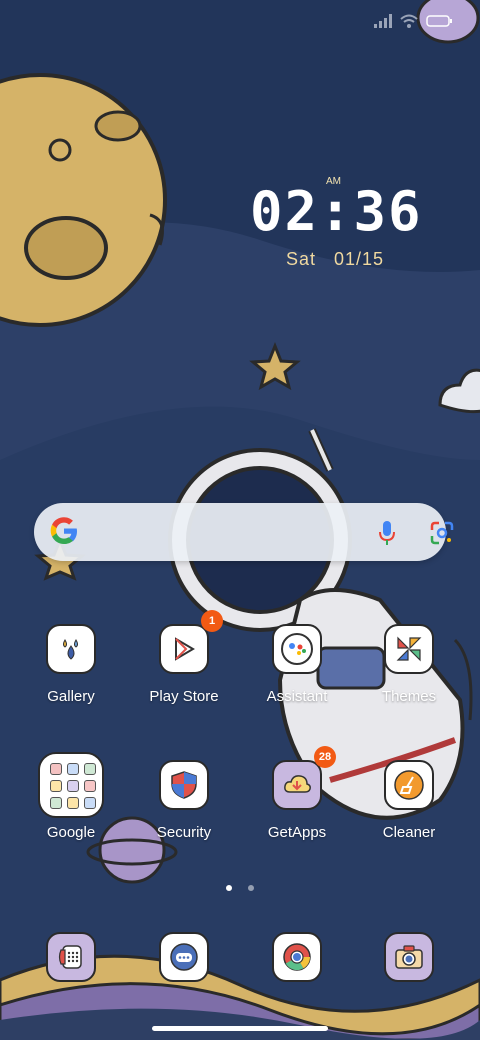 This screenshot has width=480, height=1040. Describe the element at coordinates (71, 696) in the screenshot. I see `app-label: Gallery` at that location.